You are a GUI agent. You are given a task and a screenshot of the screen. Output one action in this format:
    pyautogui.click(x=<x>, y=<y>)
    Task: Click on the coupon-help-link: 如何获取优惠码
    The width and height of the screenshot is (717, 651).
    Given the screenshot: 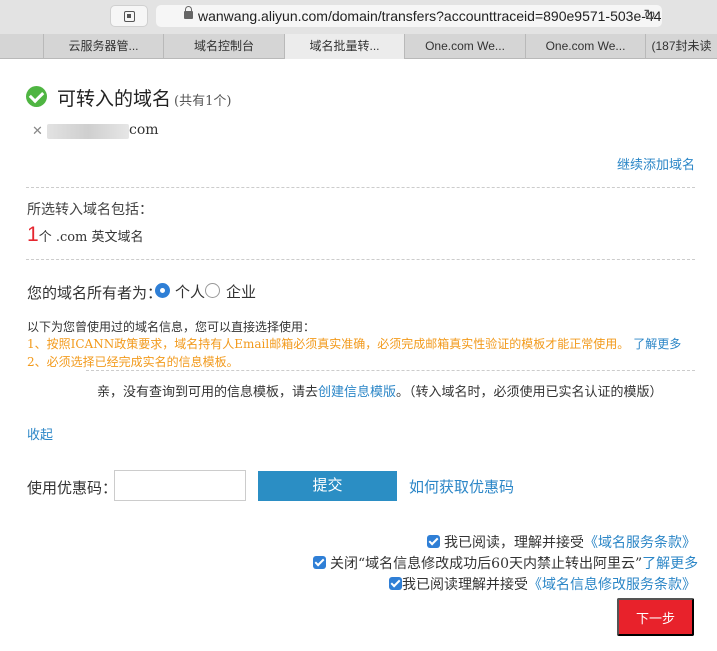 What is the action you would take?
    pyautogui.click(x=461, y=486)
    